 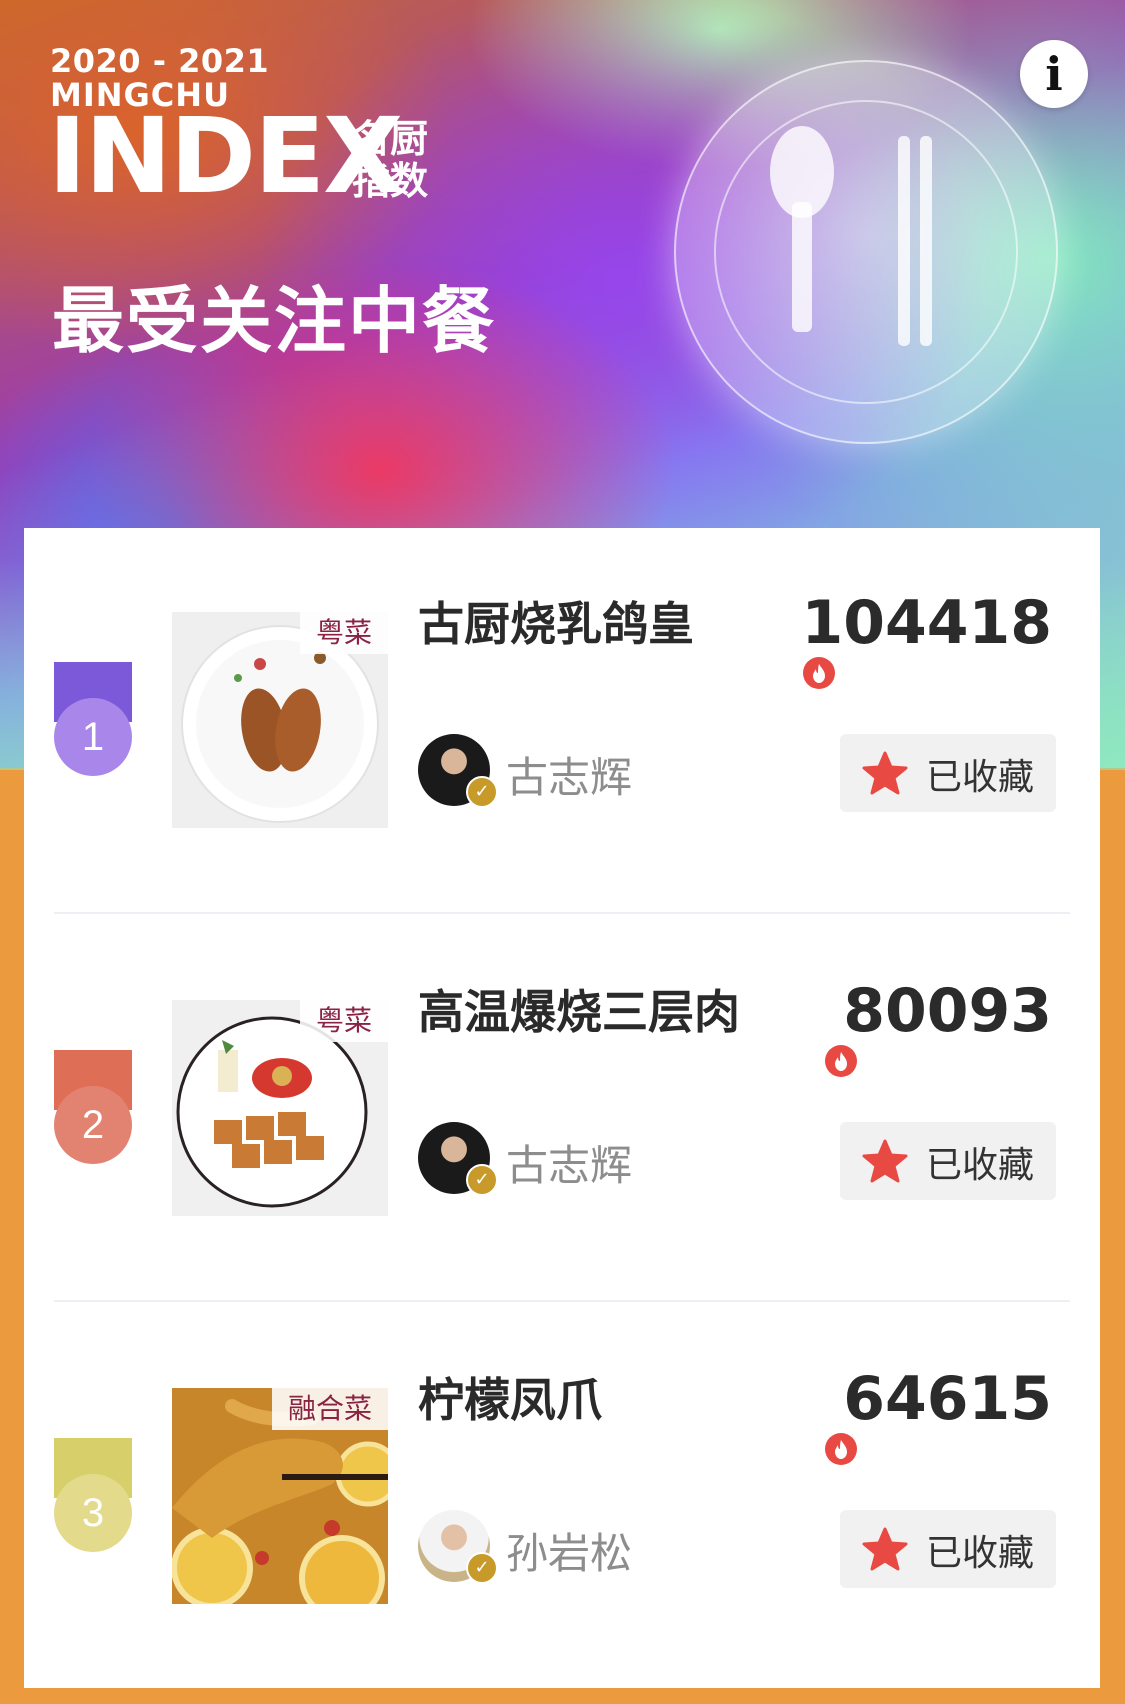 I want to click on bottom-strip, so click(x=562, y=1696).